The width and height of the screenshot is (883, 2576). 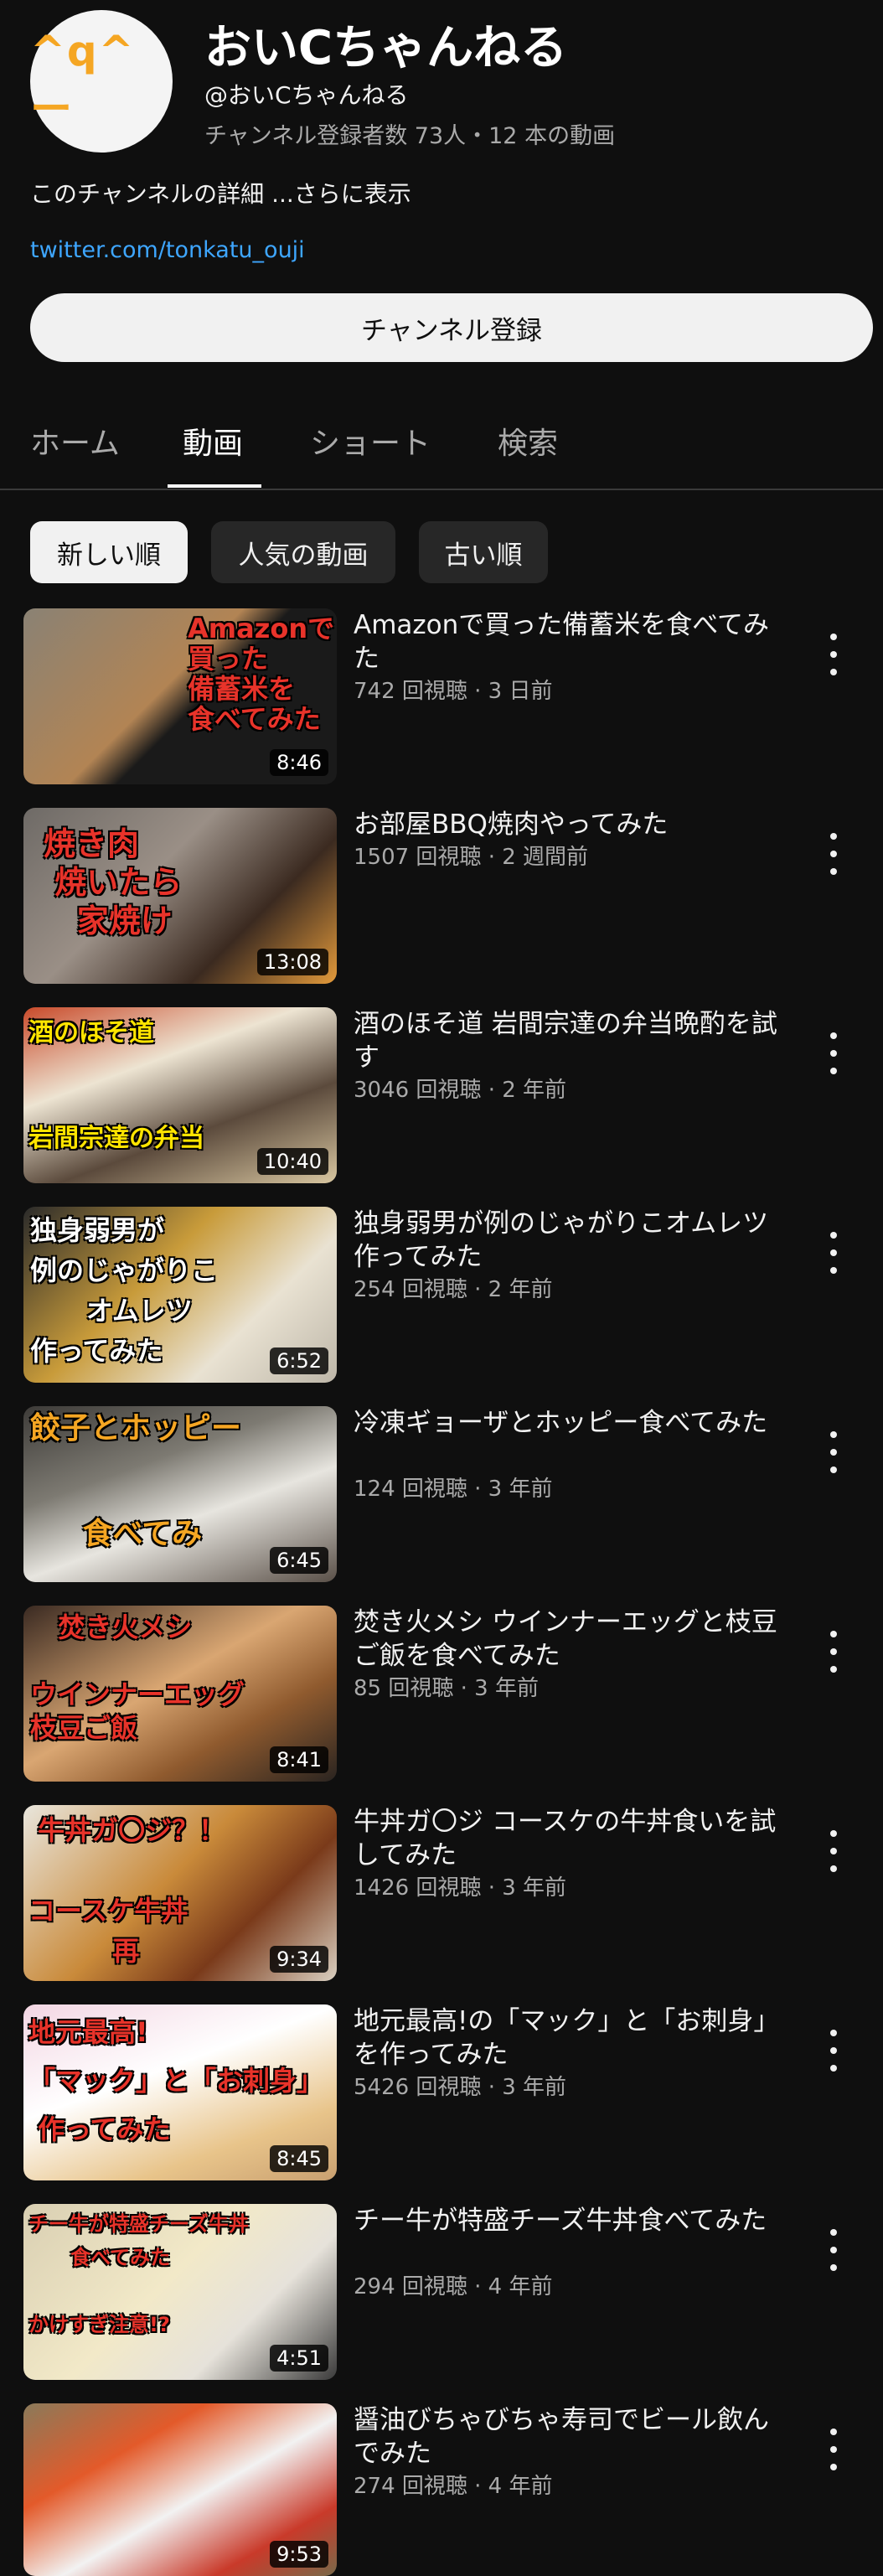 What do you see at coordinates (571, 1423) in the screenshot?
I see `video-title: 冷凍ギョーザとホッピー食べてみた` at bounding box center [571, 1423].